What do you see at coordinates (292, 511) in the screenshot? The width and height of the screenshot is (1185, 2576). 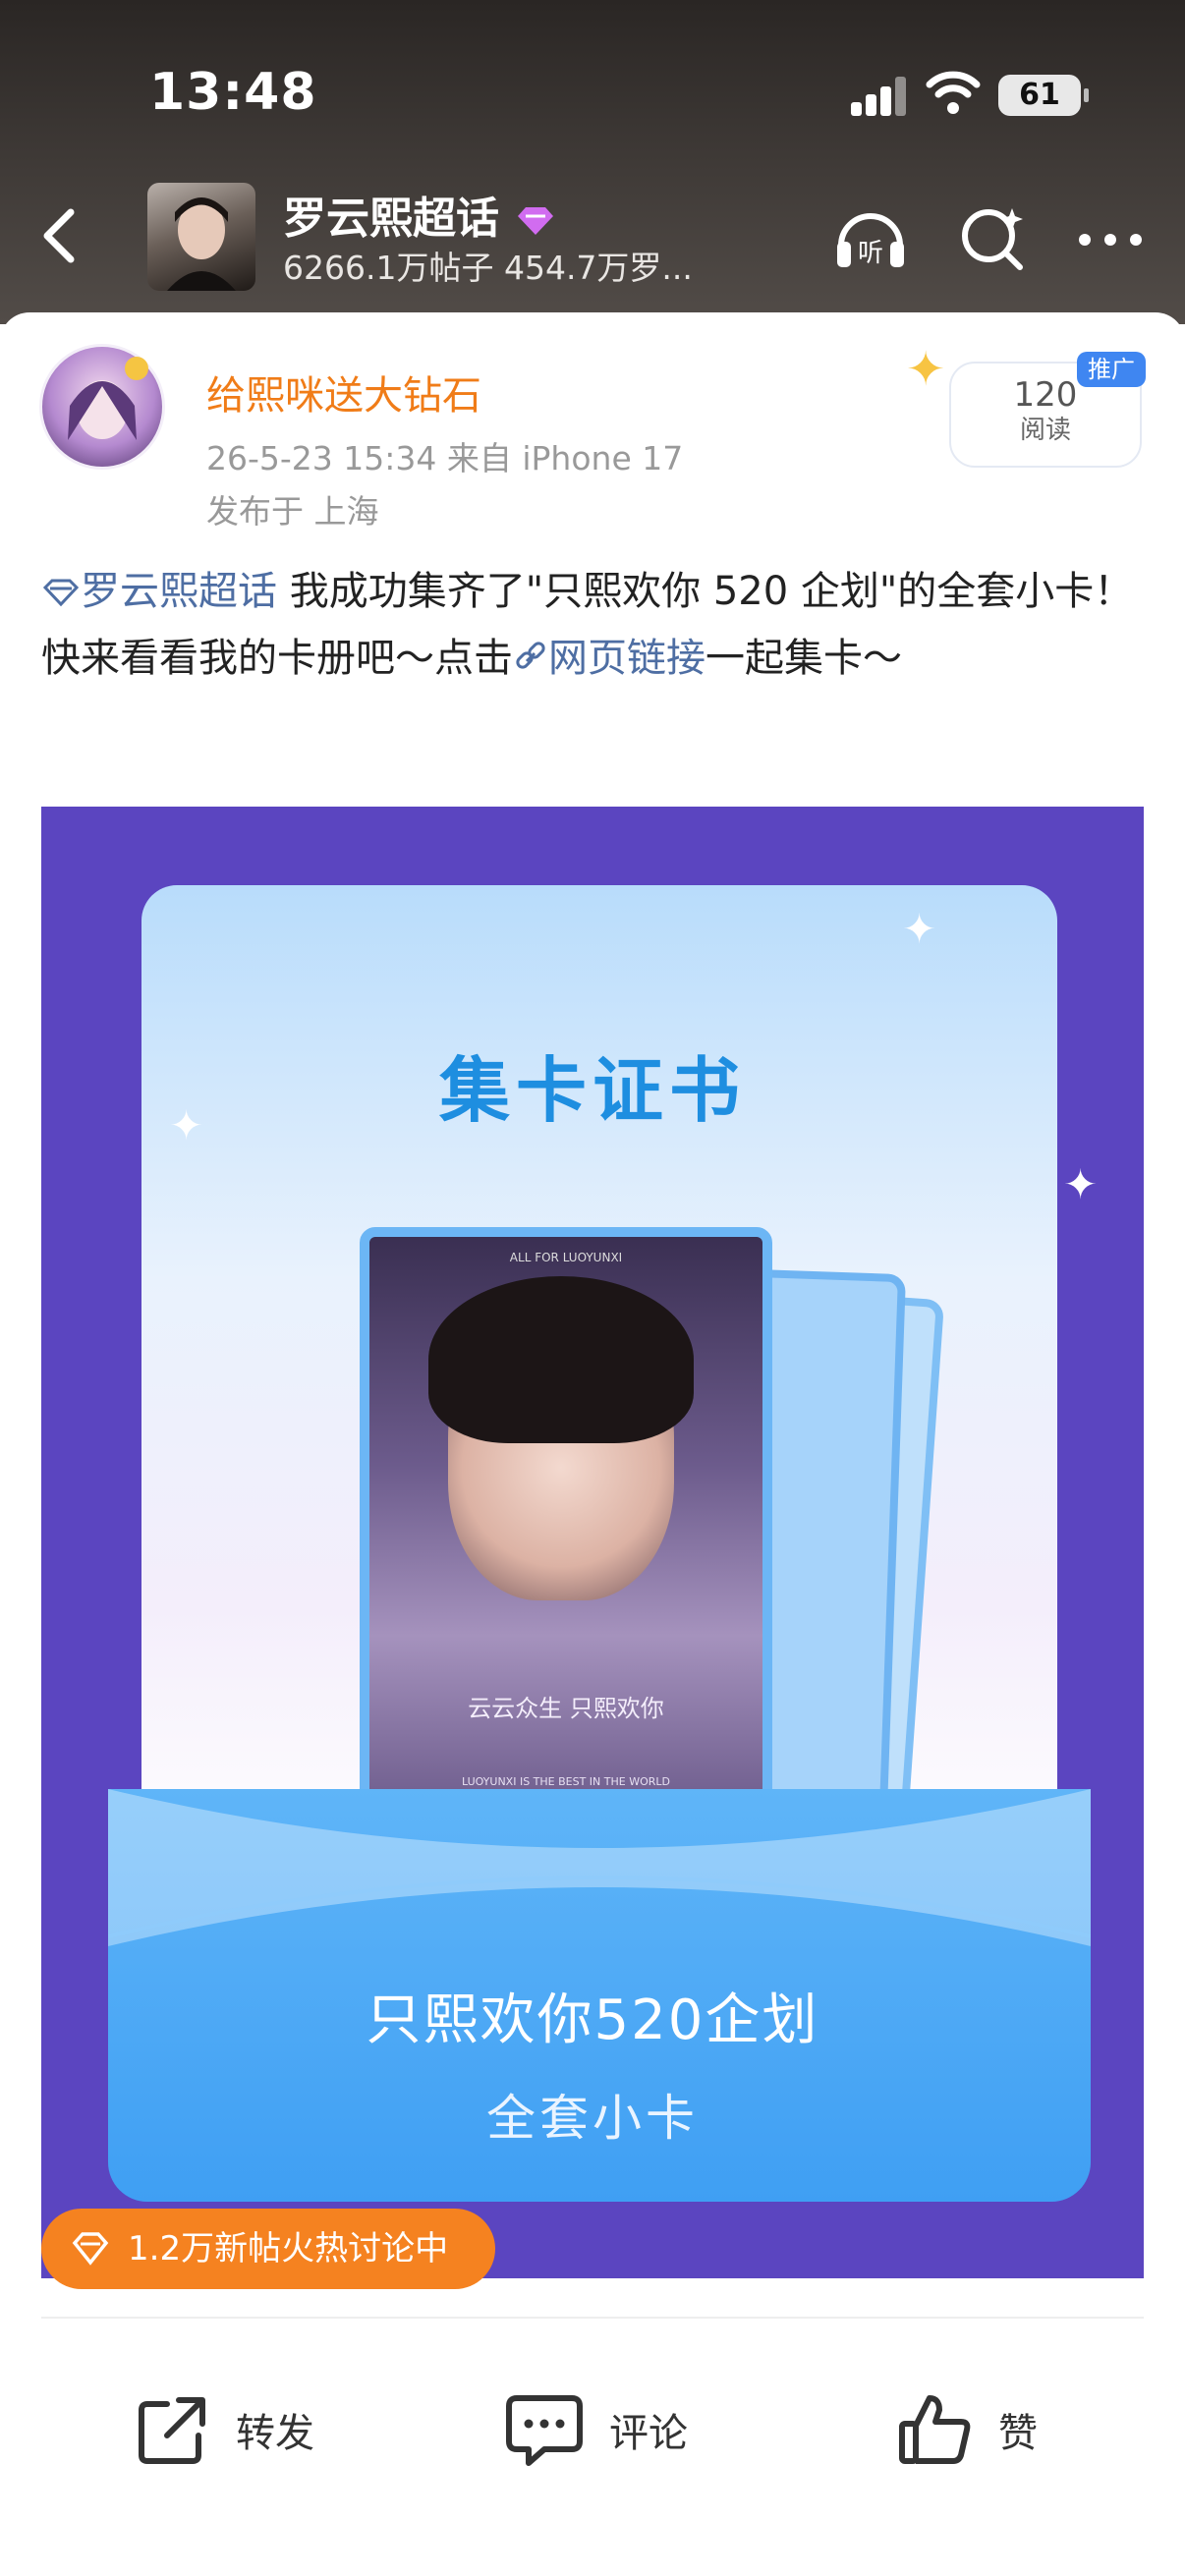 I see `post-location: 发布于 上海` at bounding box center [292, 511].